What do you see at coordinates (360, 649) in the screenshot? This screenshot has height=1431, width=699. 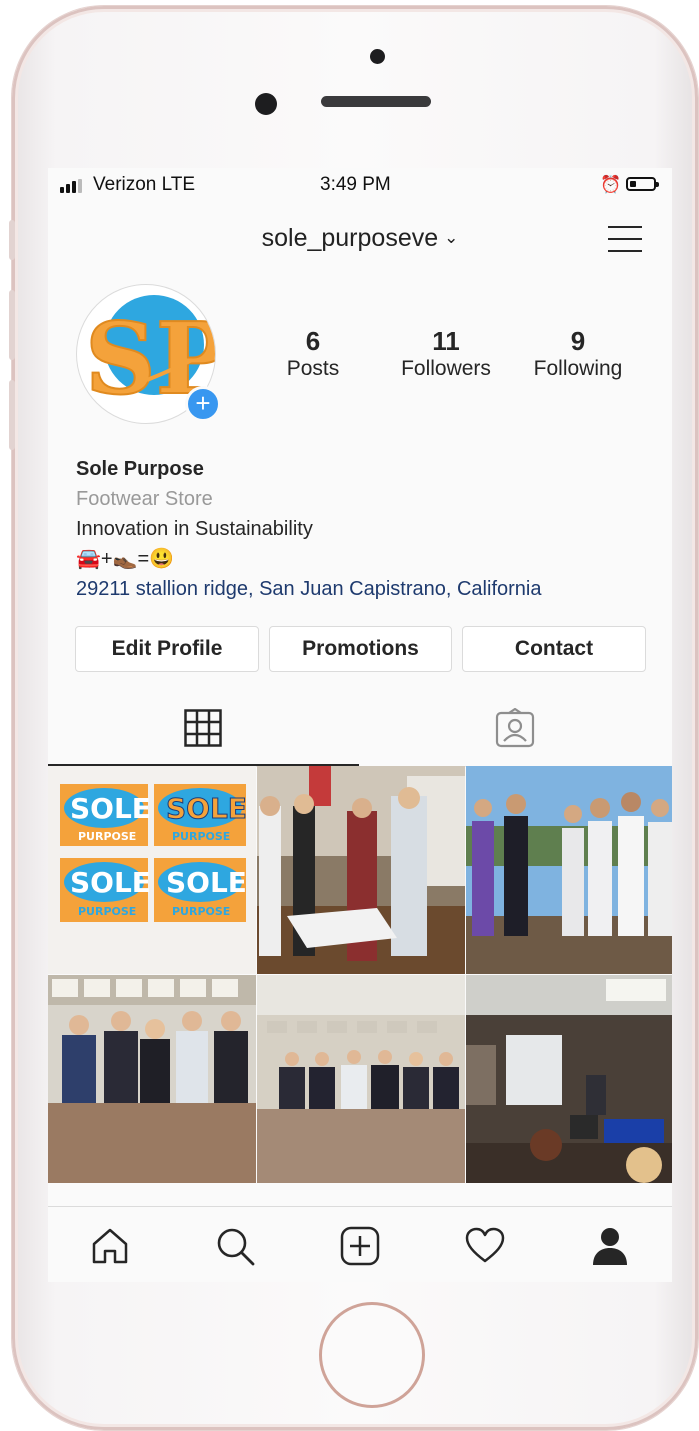 I see `promotions-button: Promotions` at bounding box center [360, 649].